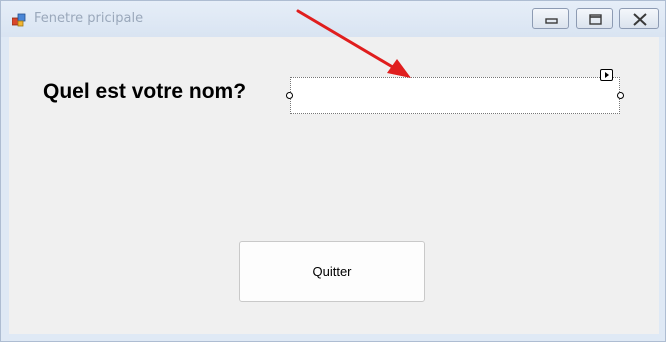 This screenshot has width=666, height=343. I want to click on quit-button: Quitter, so click(332, 271).